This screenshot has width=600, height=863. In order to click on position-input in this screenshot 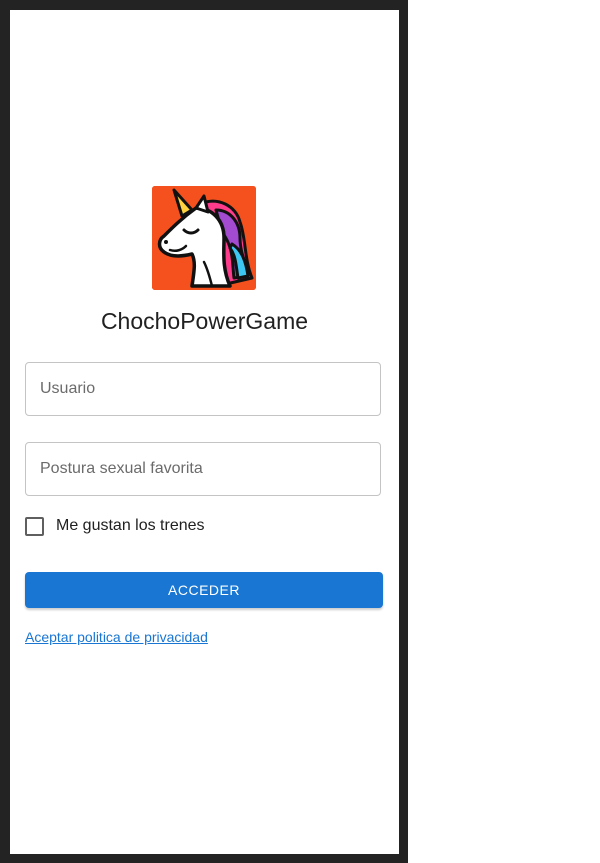, I will do `click(203, 469)`.